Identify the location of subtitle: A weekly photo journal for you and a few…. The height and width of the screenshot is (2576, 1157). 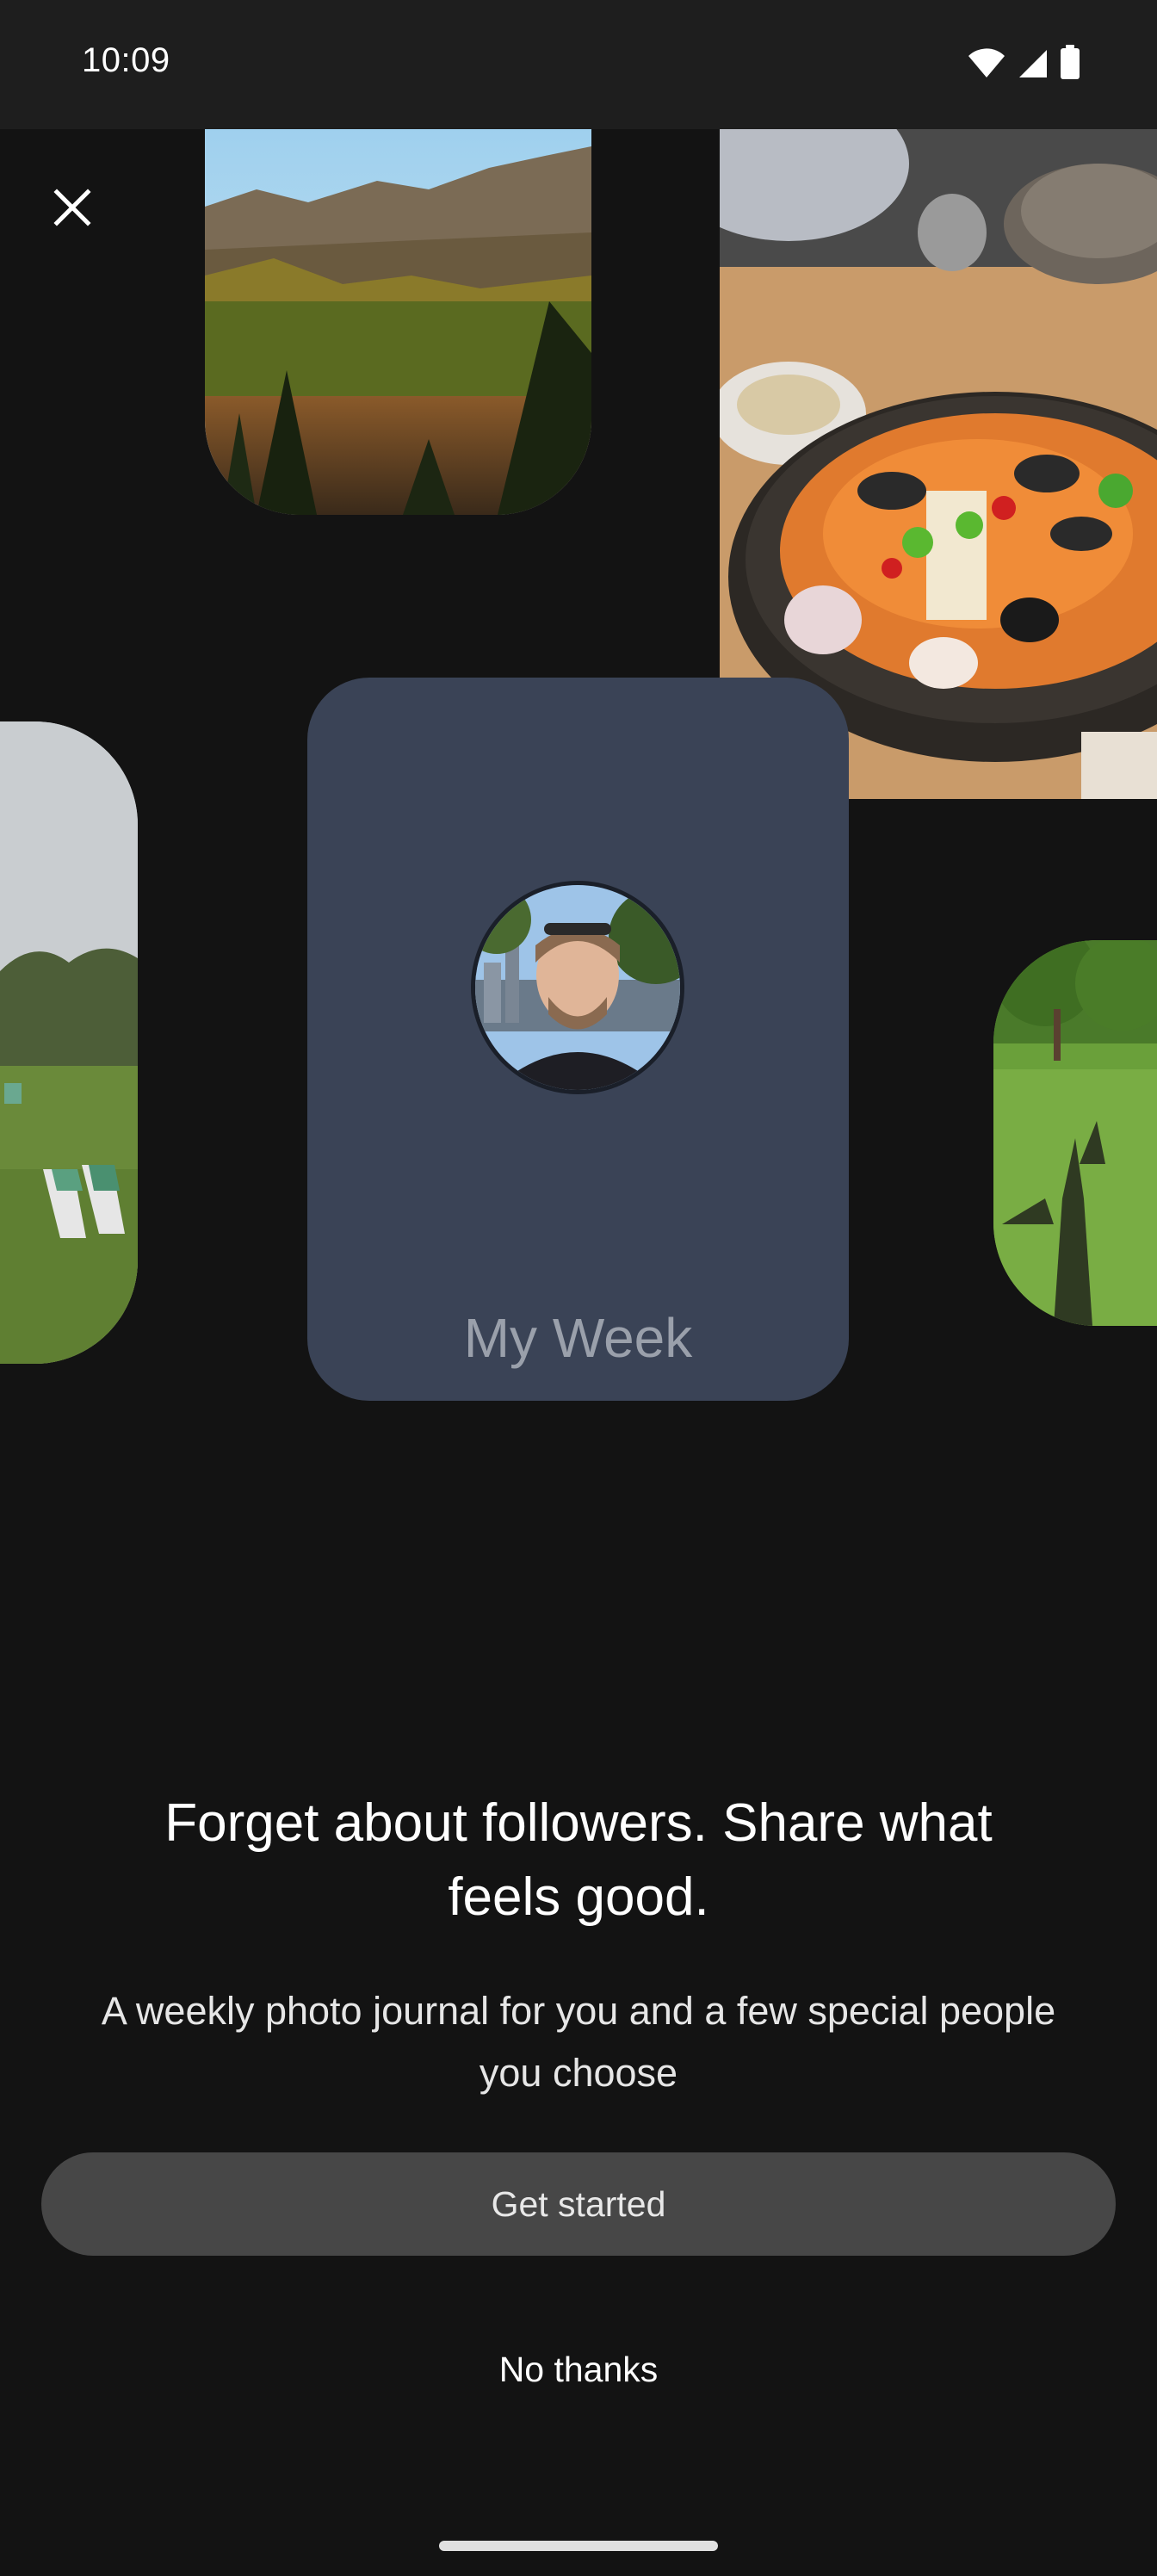
(579, 2042).